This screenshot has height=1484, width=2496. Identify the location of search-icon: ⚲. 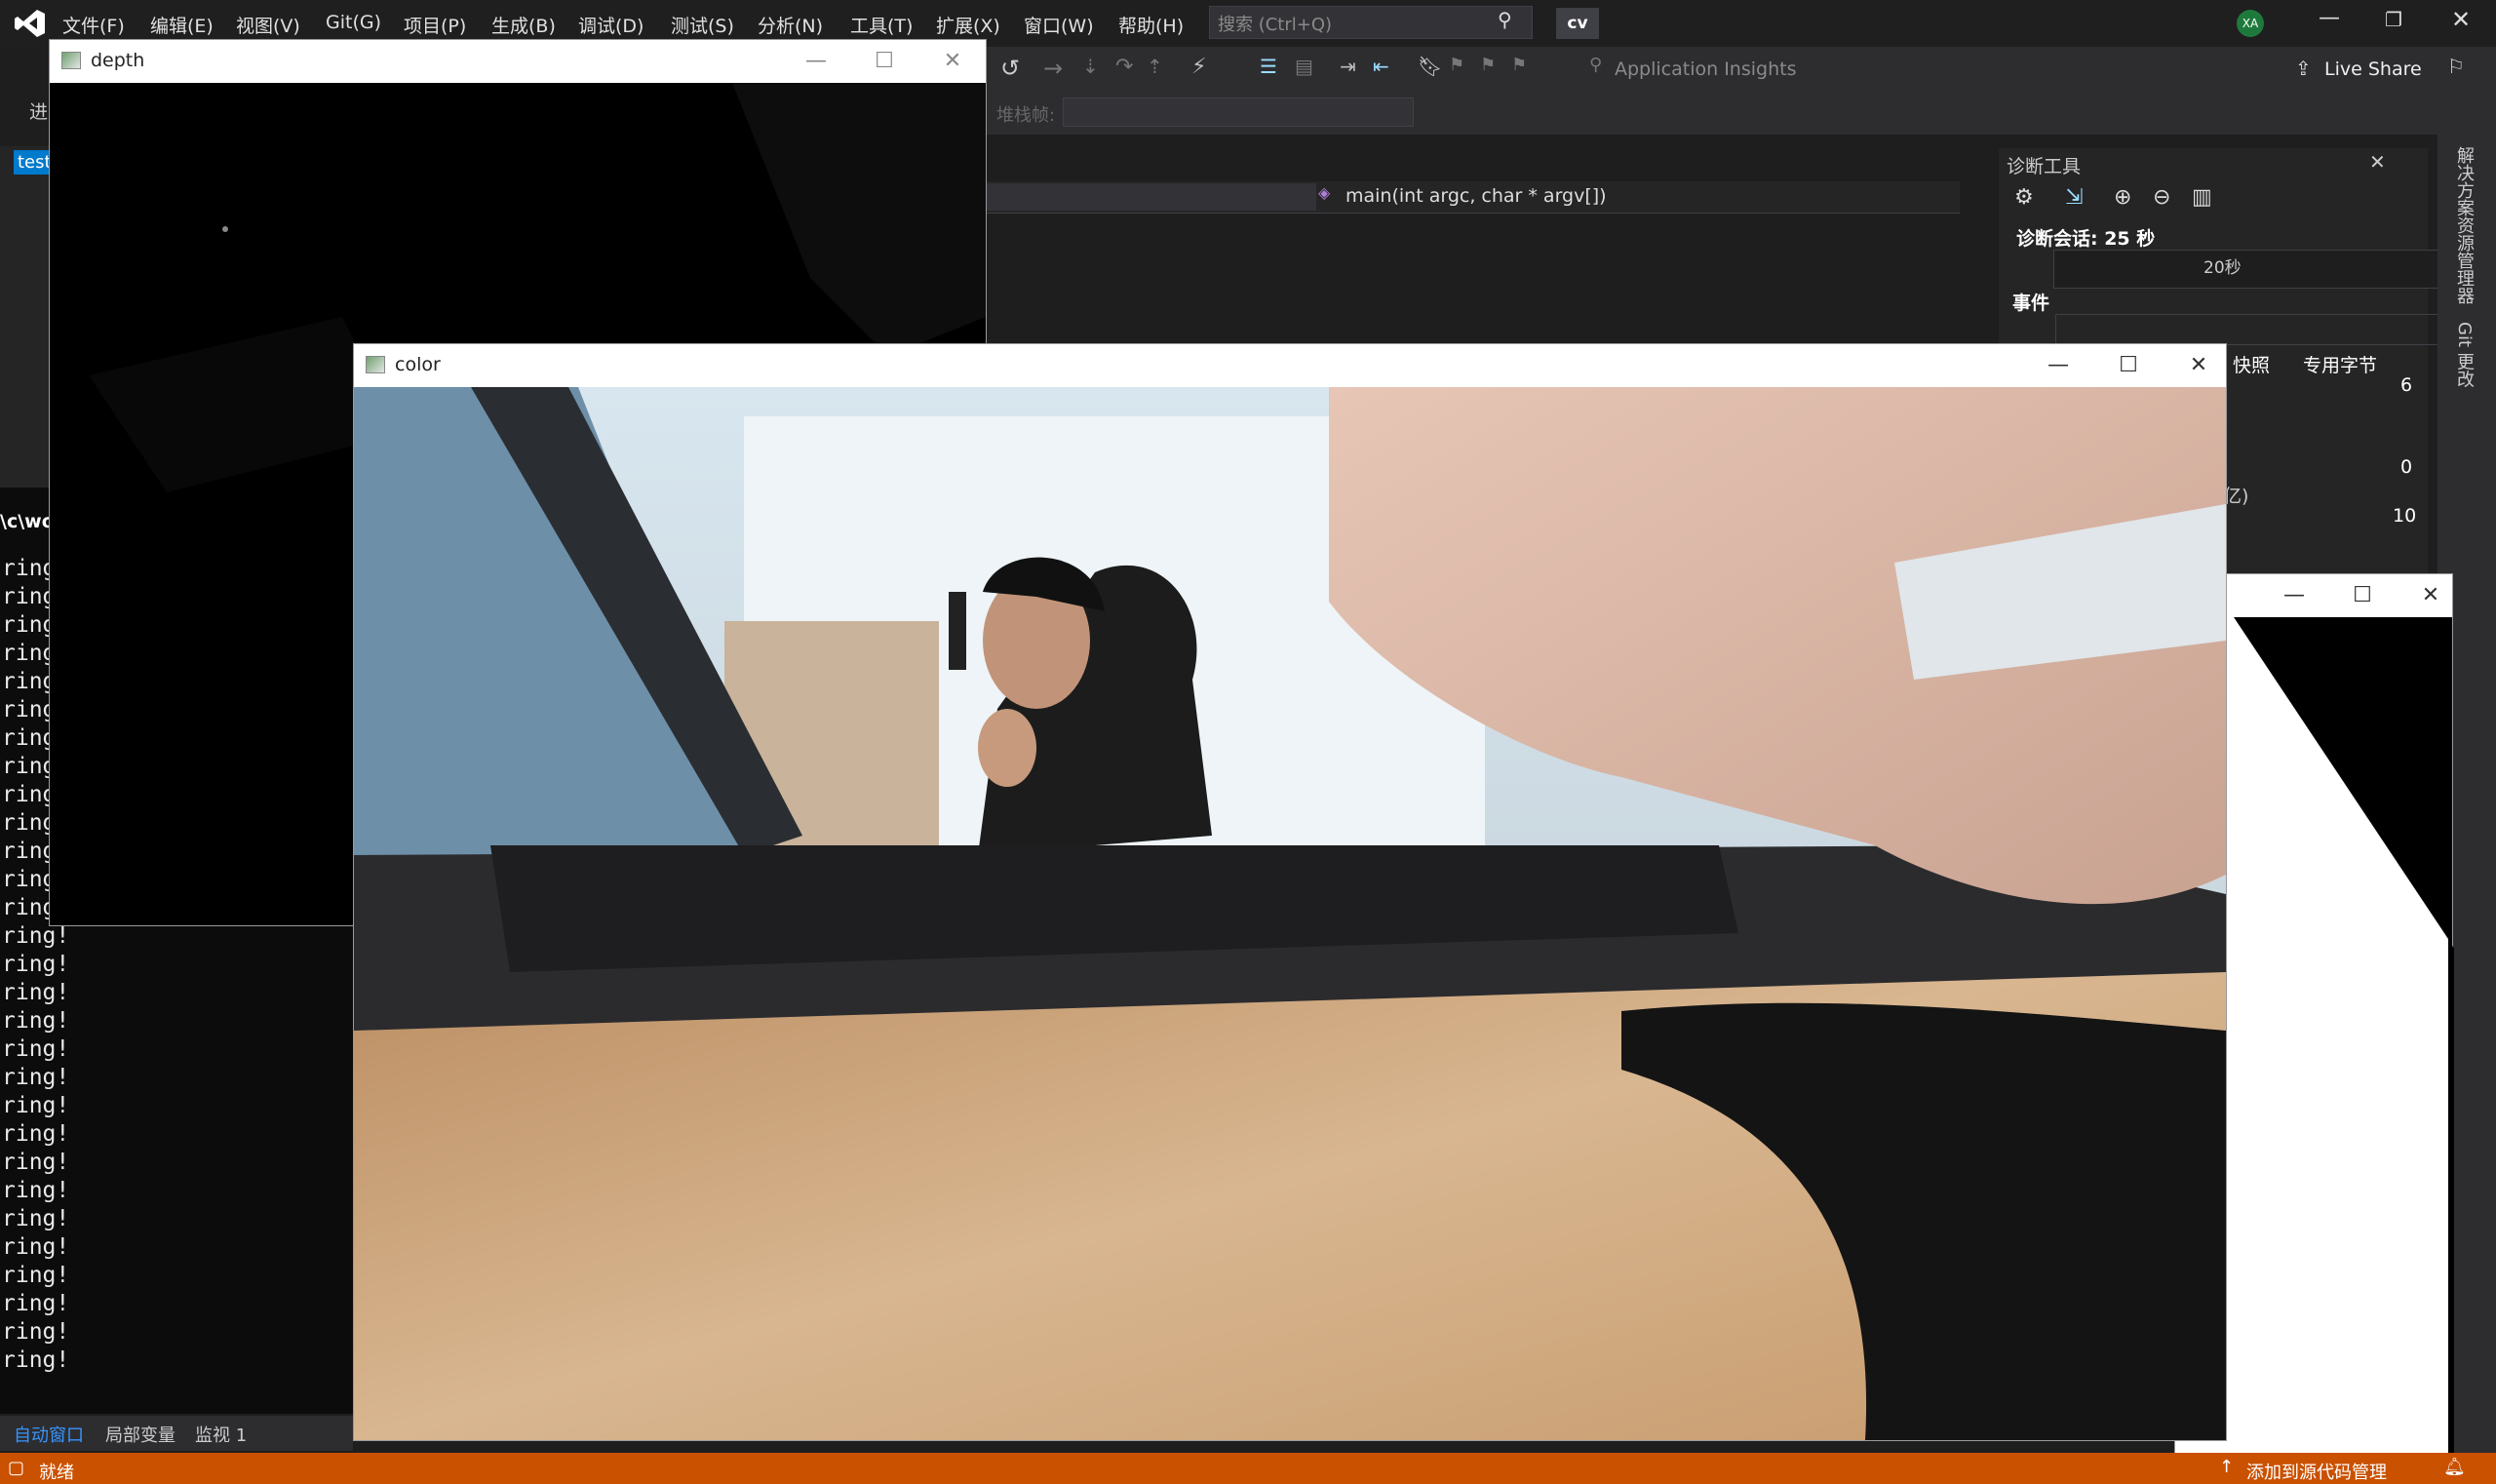
(1505, 19).